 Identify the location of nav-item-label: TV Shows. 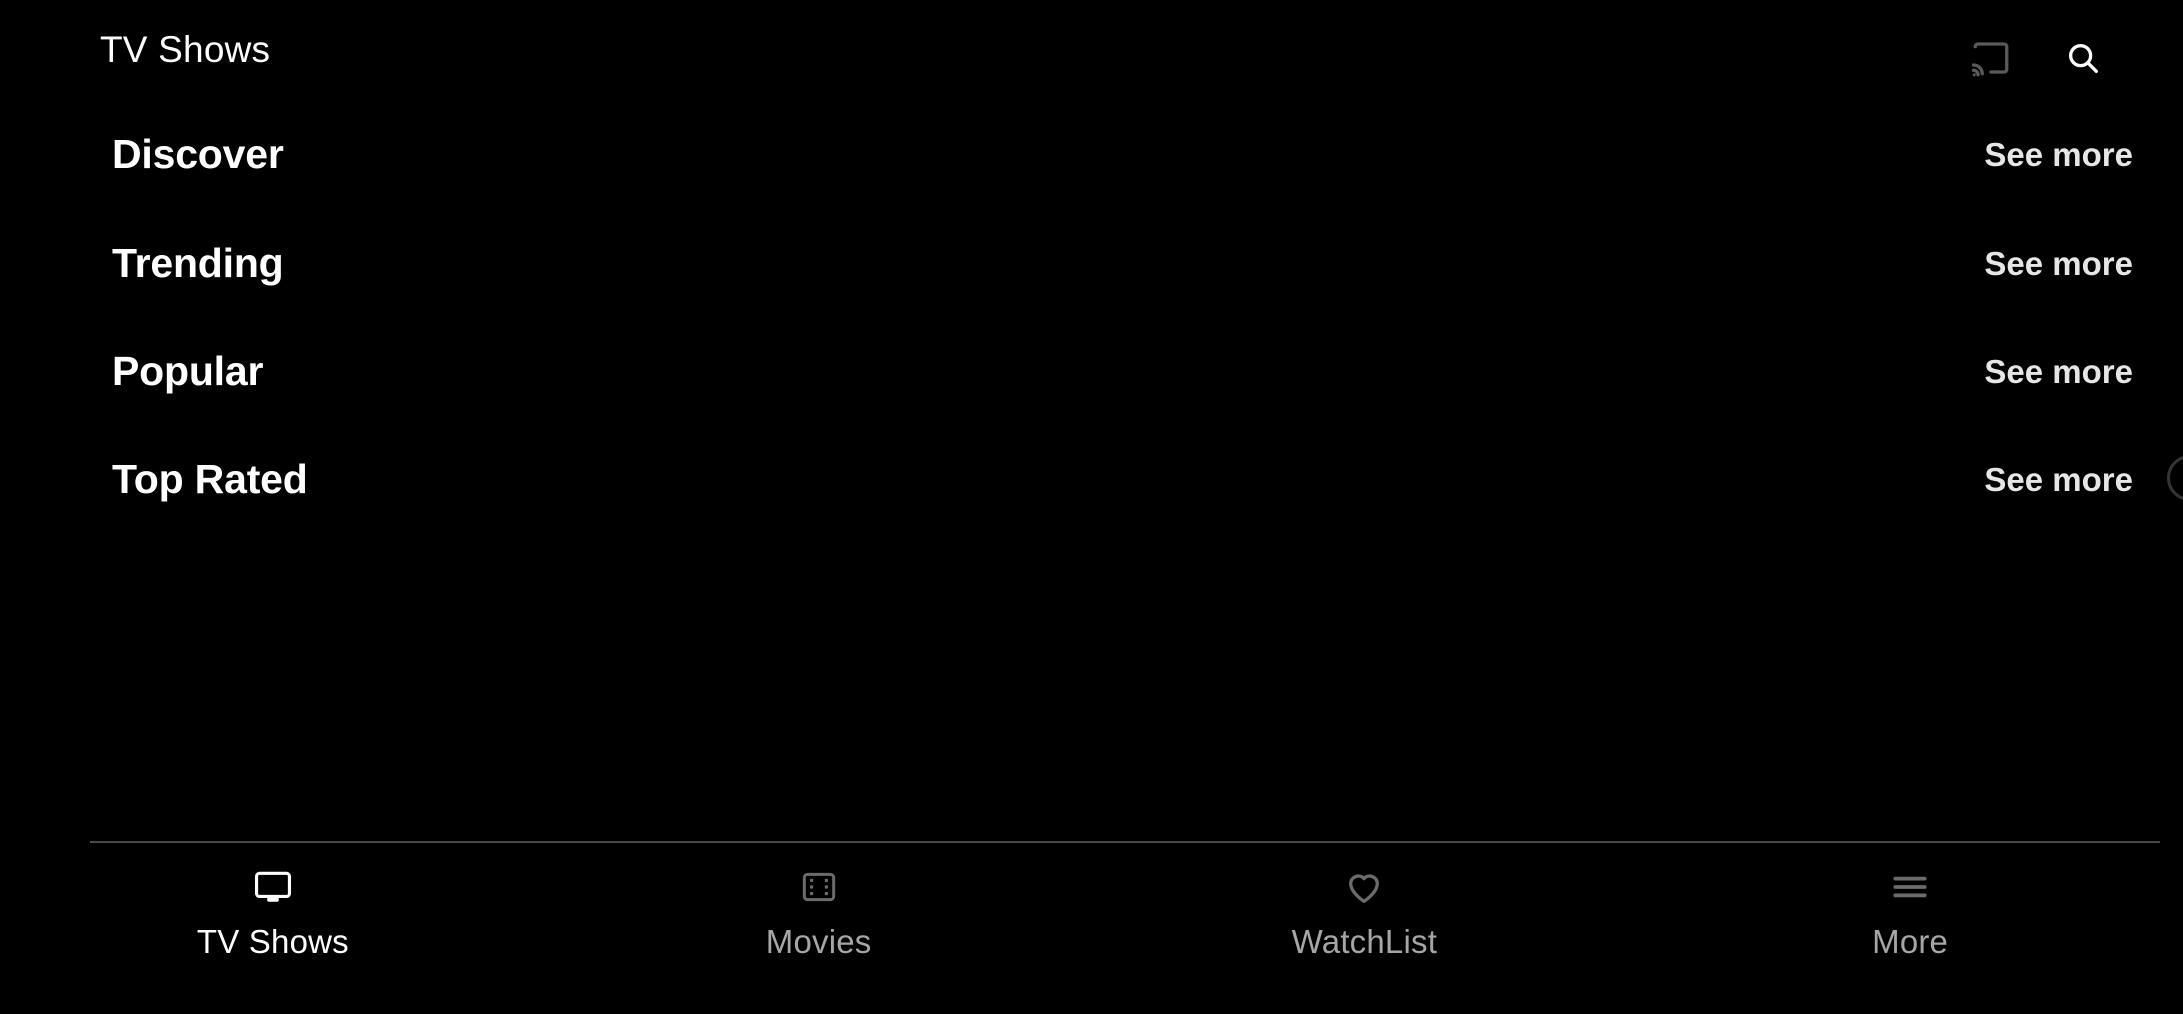
(272, 941).